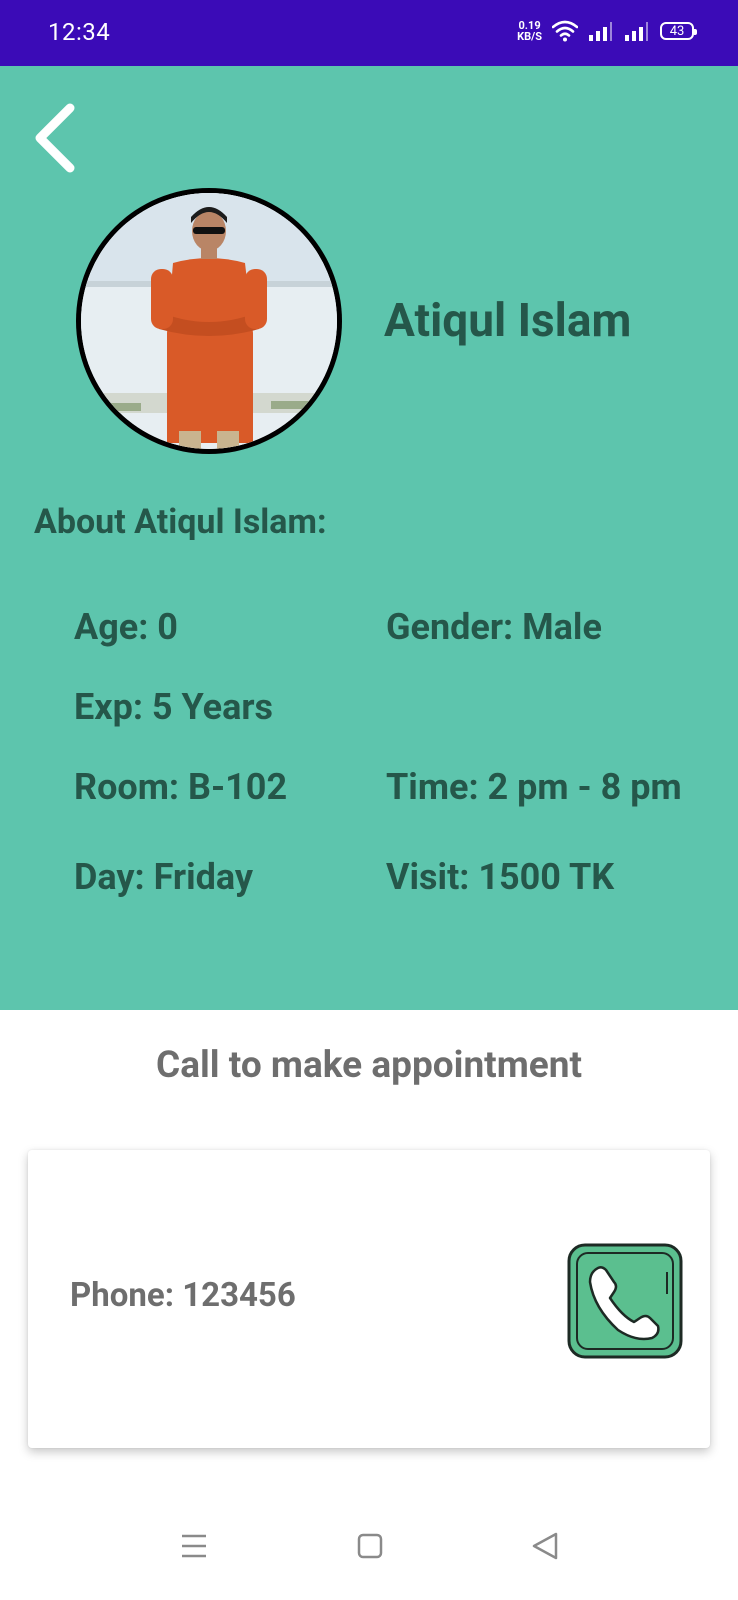  Describe the element at coordinates (600, 31) in the screenshot. I see `signal-icon` at that location.